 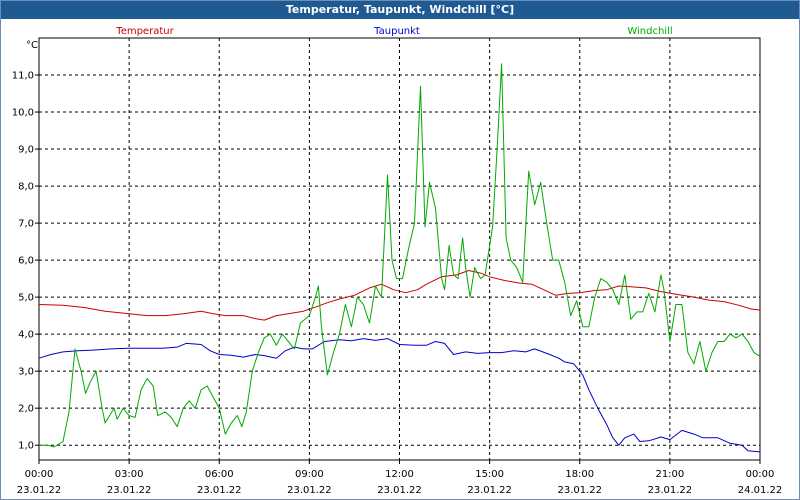 What do you see at coordinates (489, 474) in the screenshot?
I see `x-tick-time: 15:00` at bounding box center [489, 474].